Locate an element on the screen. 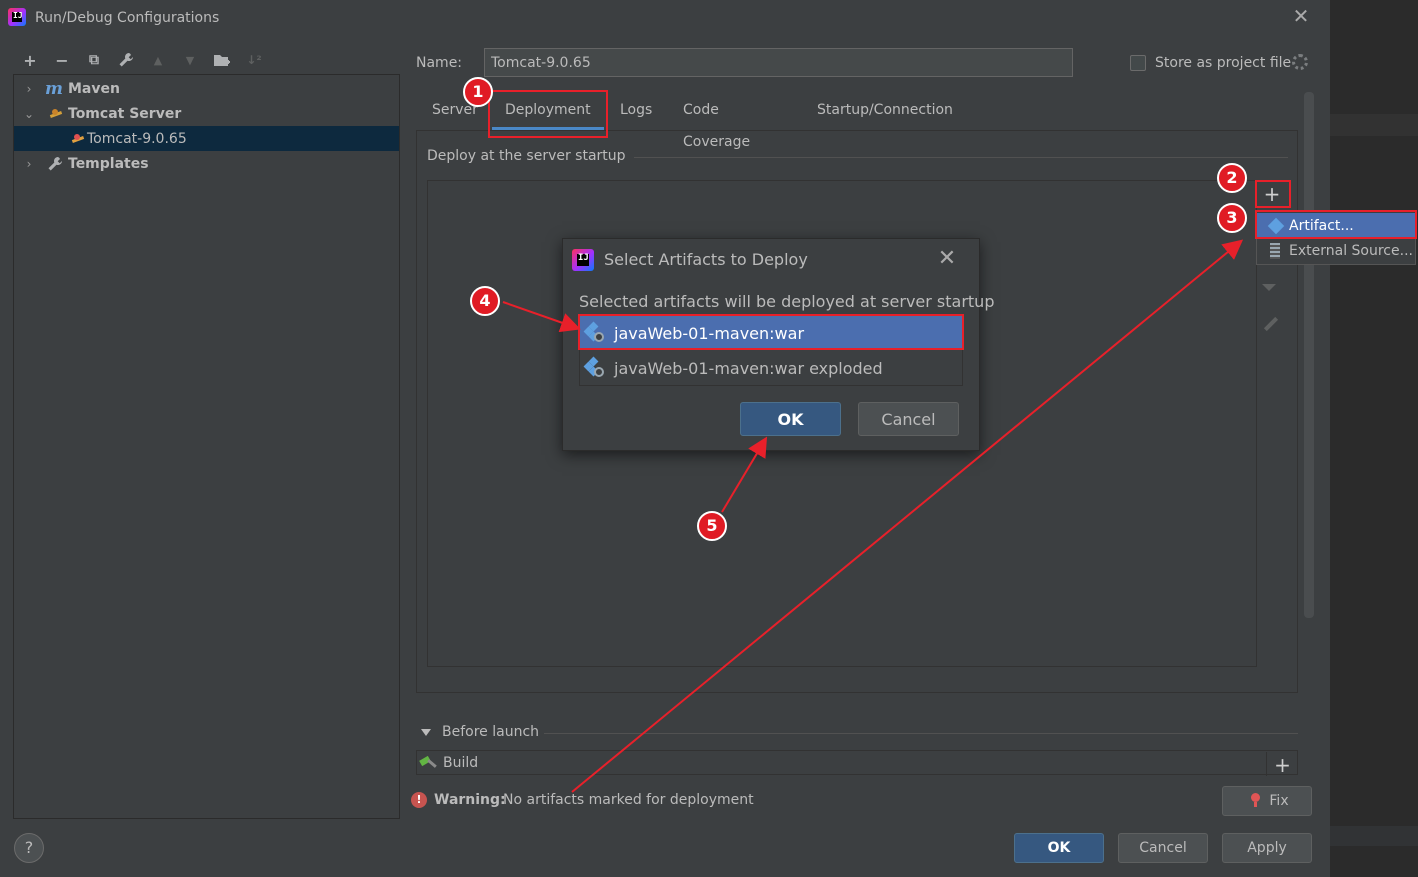 The height and width of the screenshot is (877, 1418). warning-label: Warning: is located at coordinates (470, 800).